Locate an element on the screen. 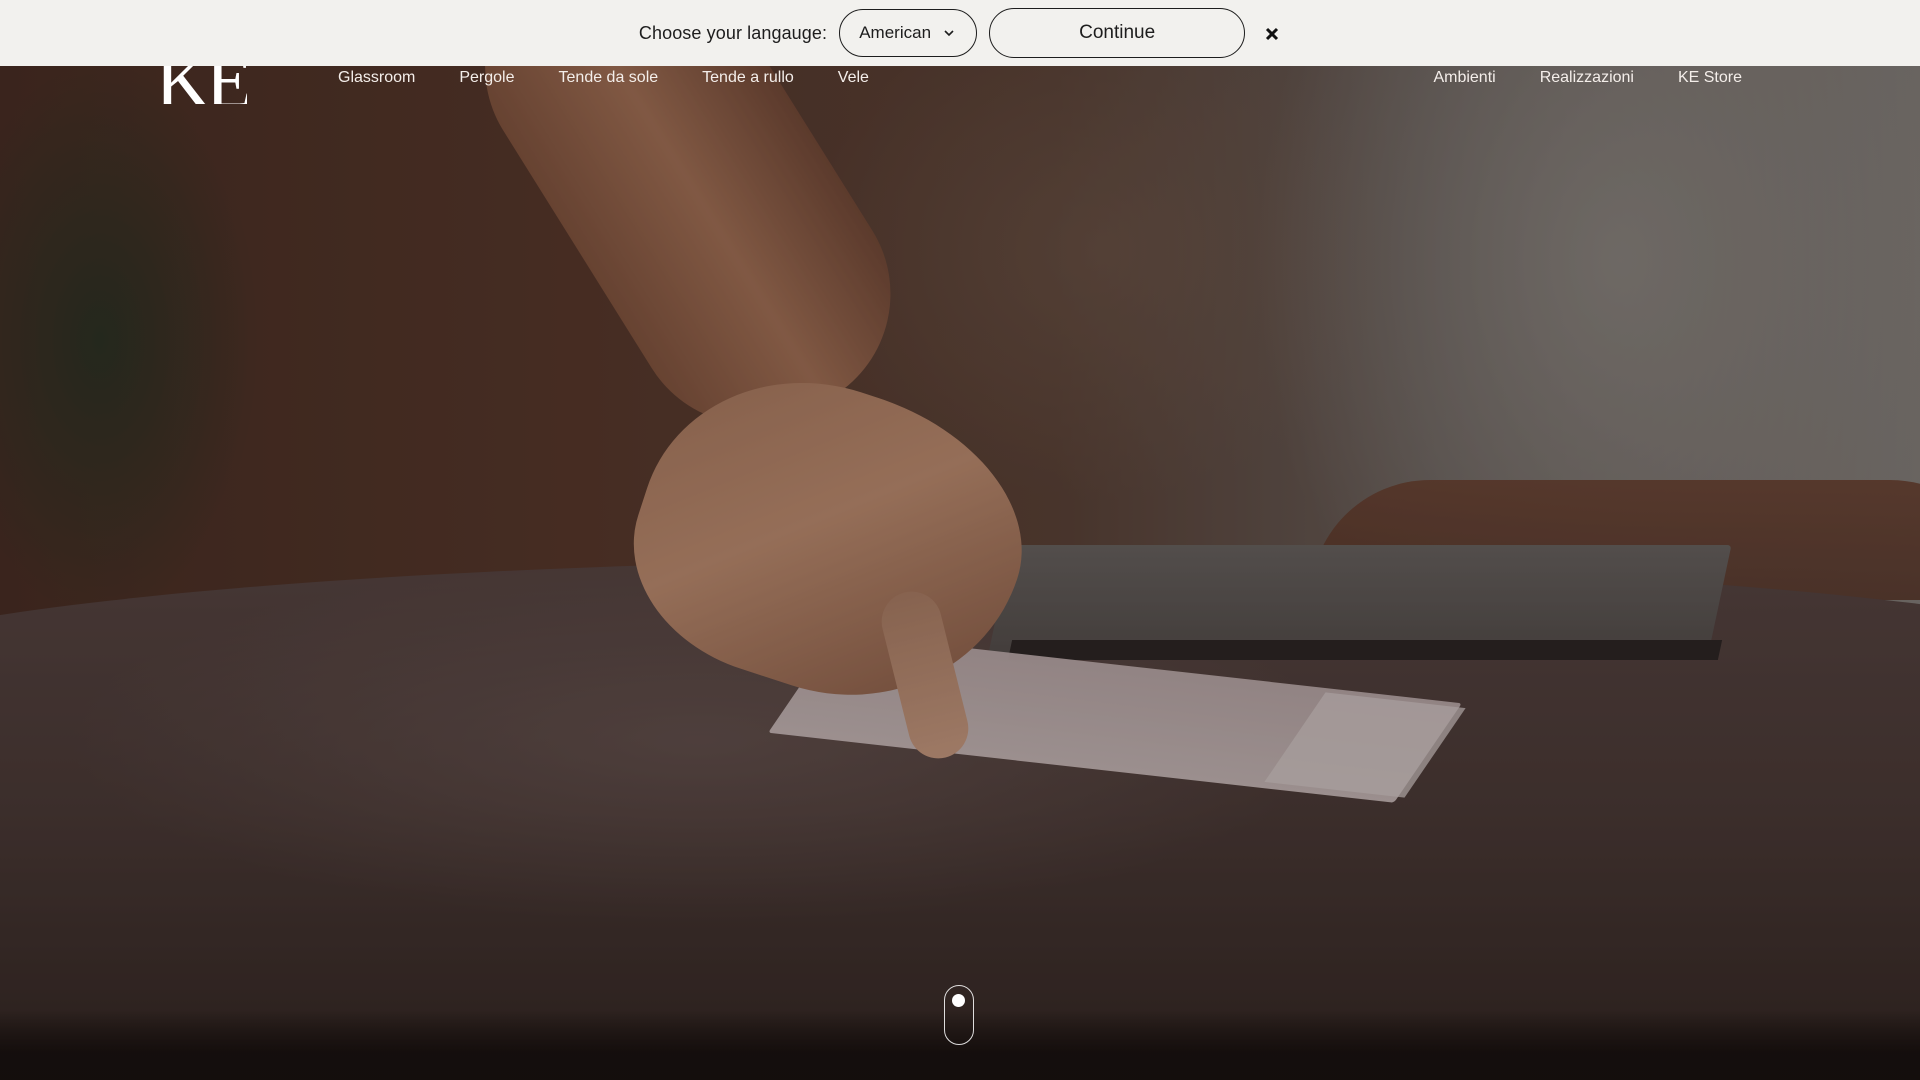 The image size is (1920, 1080). language-label: Choose your langauge: is located at coordinates (733, 32).